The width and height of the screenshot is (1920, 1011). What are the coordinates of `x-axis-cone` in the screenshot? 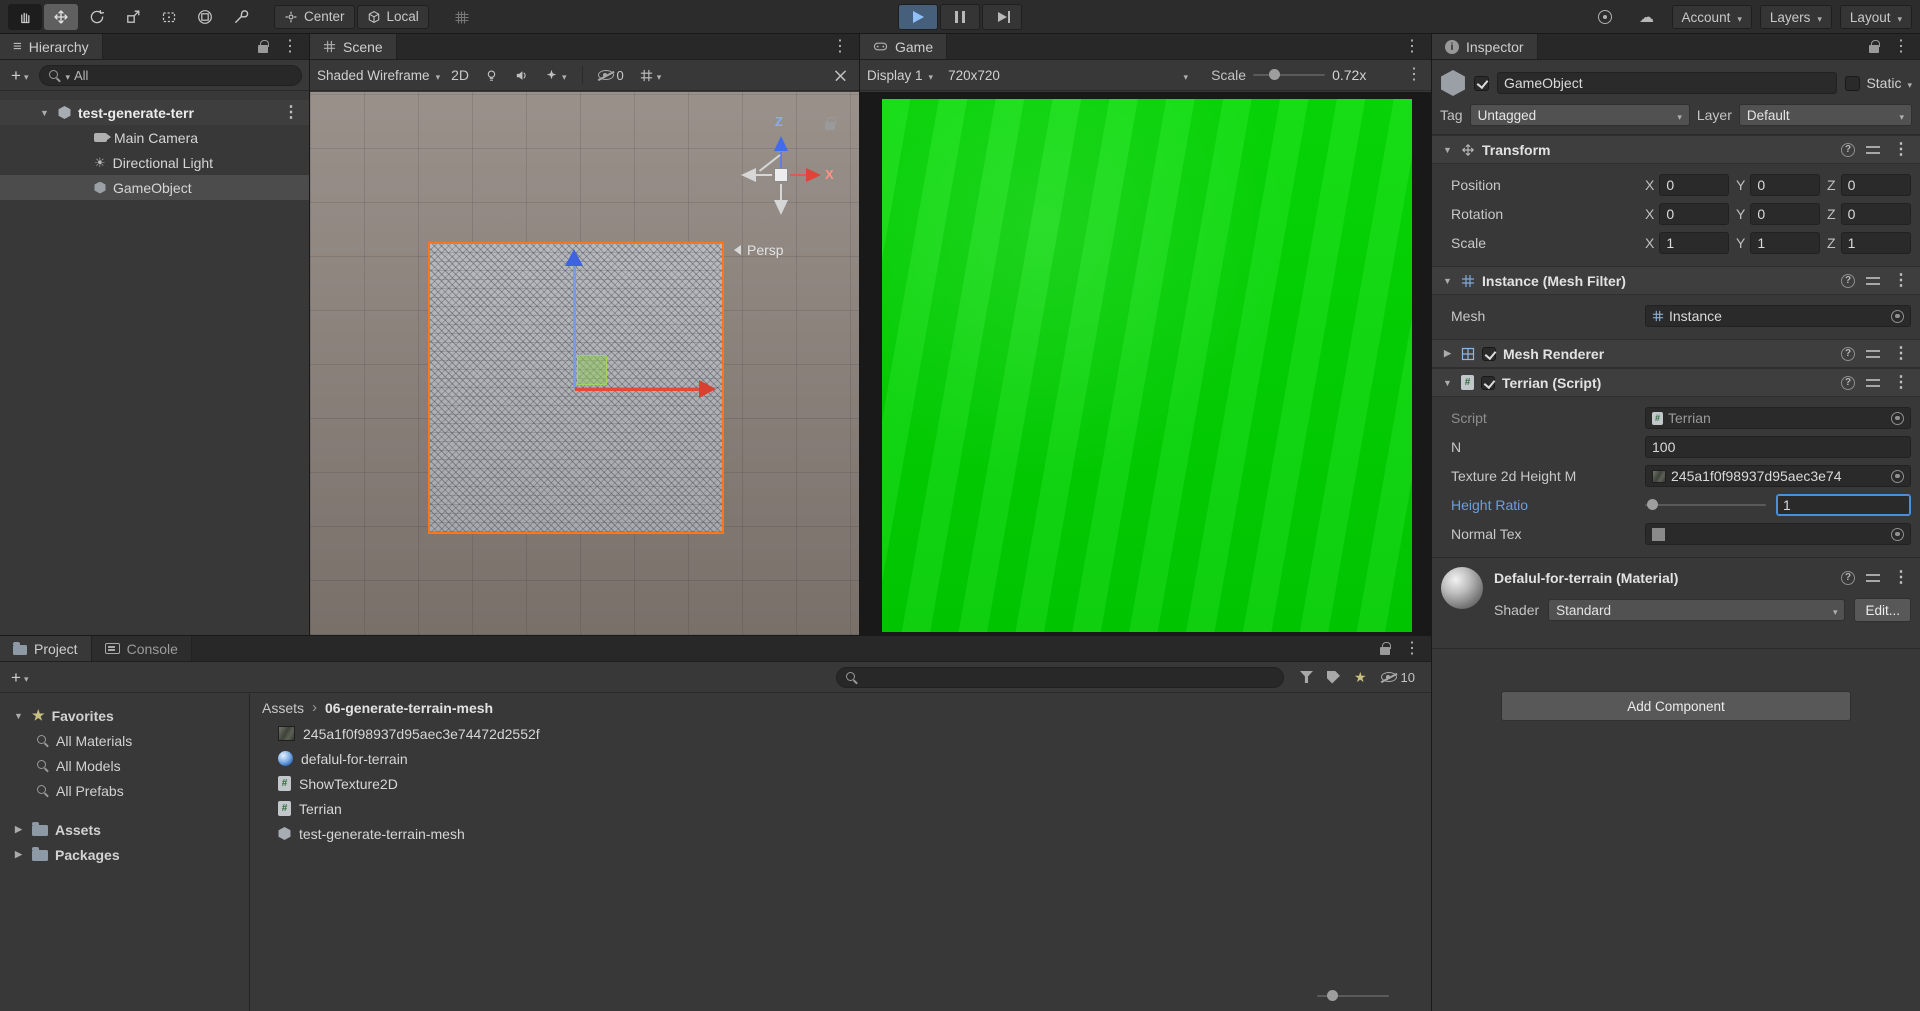 It's located at (813, 175).